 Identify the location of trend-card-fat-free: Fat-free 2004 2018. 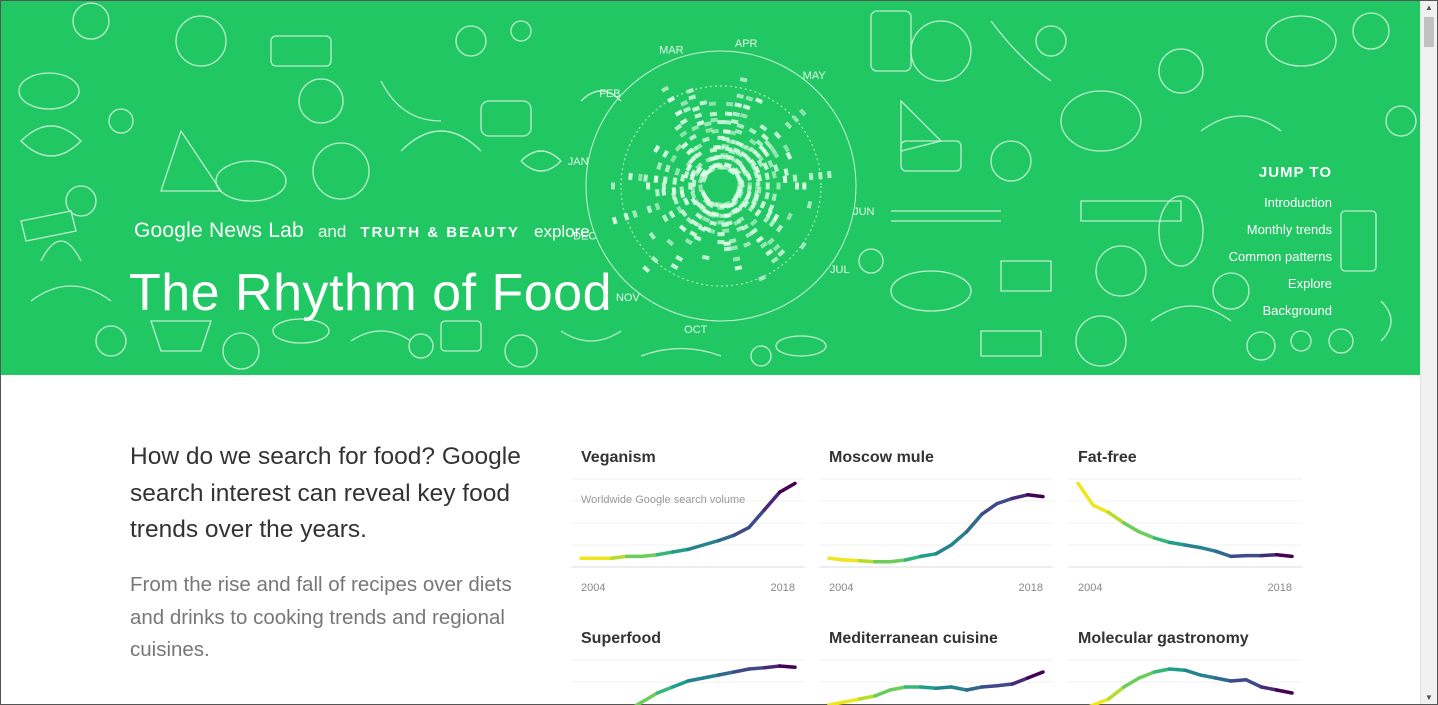
(1185, 524).